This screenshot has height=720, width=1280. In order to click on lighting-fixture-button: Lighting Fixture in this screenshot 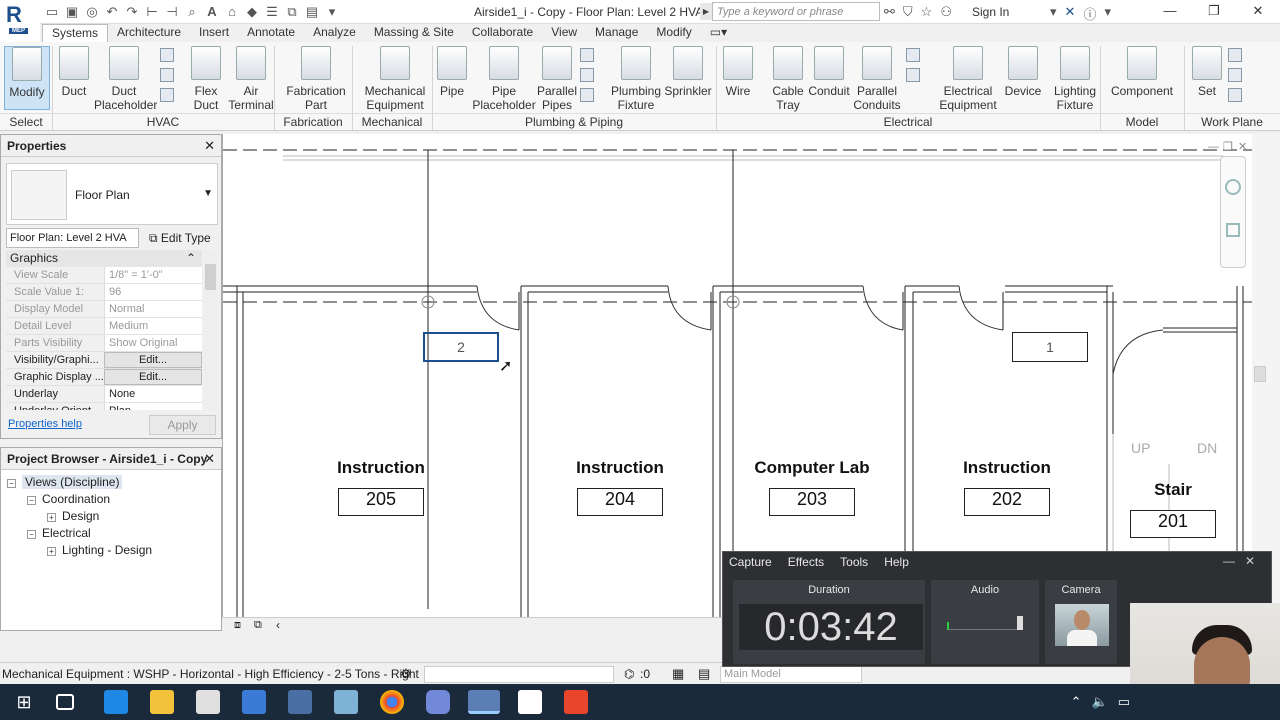, I will do `click(1075, 79)`.